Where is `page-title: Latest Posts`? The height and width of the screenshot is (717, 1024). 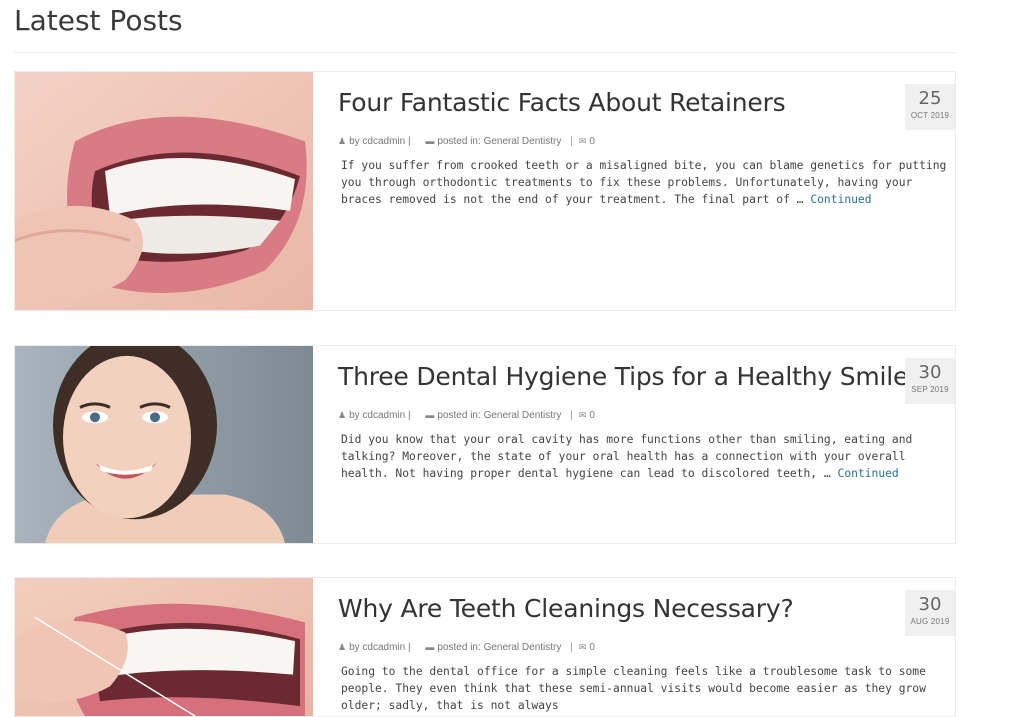 page-title: Latest Posts is located at coordinates (98, 20).